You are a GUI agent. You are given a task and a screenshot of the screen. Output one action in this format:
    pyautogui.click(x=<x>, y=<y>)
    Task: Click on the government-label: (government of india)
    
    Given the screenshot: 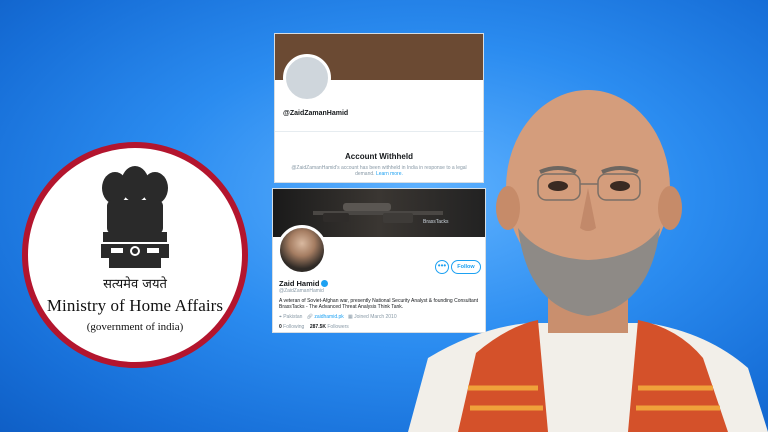 What is the action you would take?
    pyautogui.click(x=135, y=327)
    